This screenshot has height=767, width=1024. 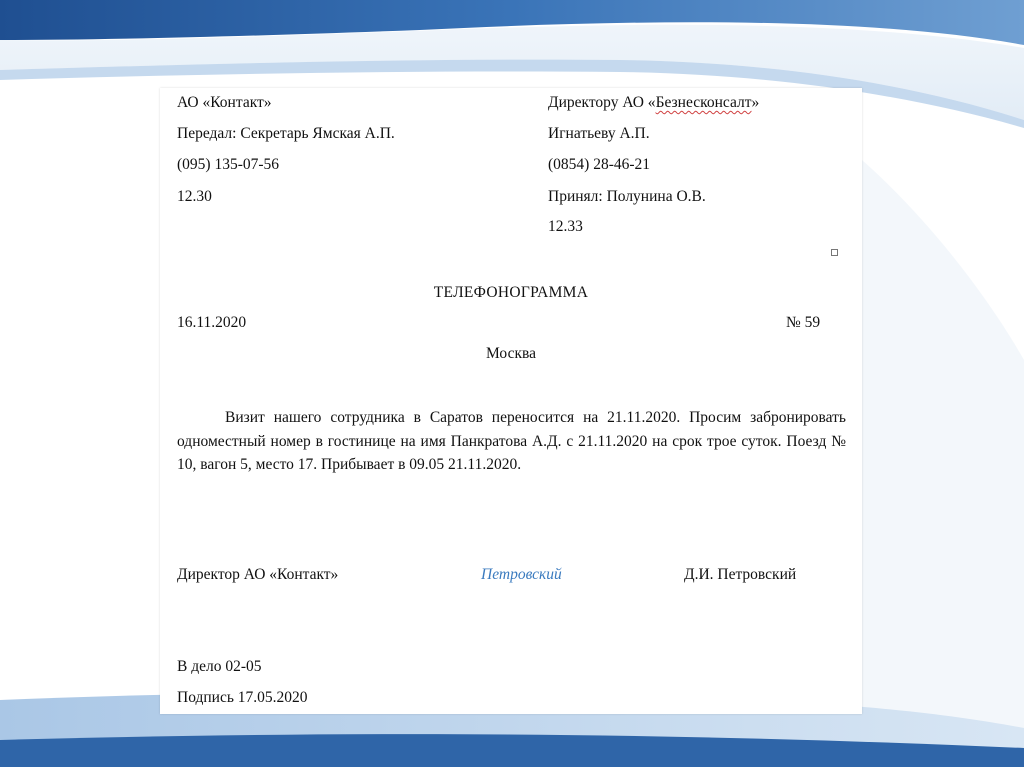 I want to click on recipient-org: Директору АО «Безнесконсалт», so click(x=653, y=103).